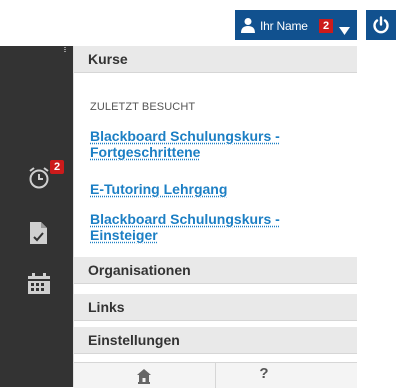  I want to click on alert-badge: 2, so click(57, 167).